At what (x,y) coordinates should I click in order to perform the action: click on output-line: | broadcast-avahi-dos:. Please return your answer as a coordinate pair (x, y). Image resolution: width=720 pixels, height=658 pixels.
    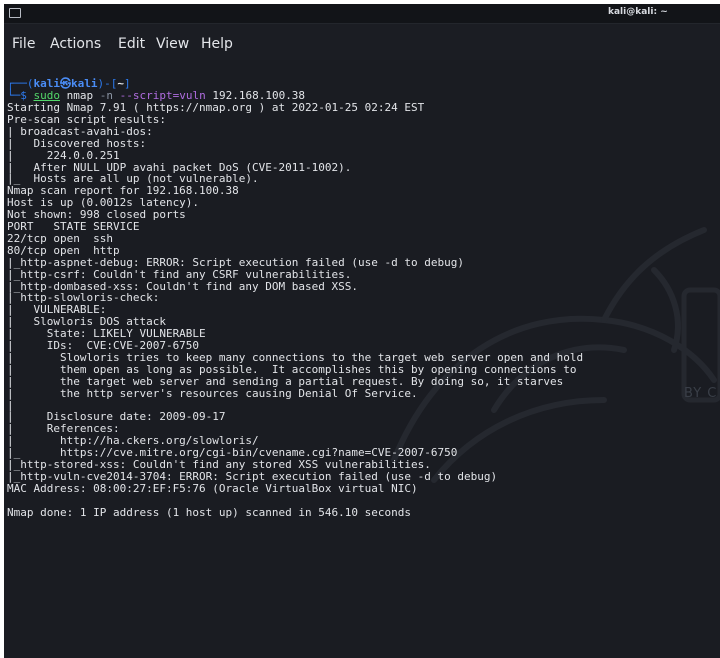
    Looking at the image, I should click on (80, 131).